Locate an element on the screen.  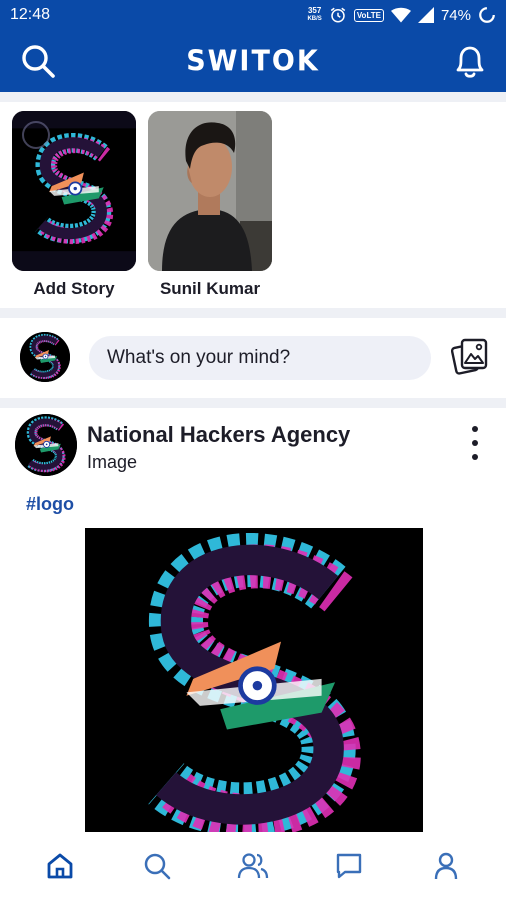
bell-icon is located at coordinates (470, 62).